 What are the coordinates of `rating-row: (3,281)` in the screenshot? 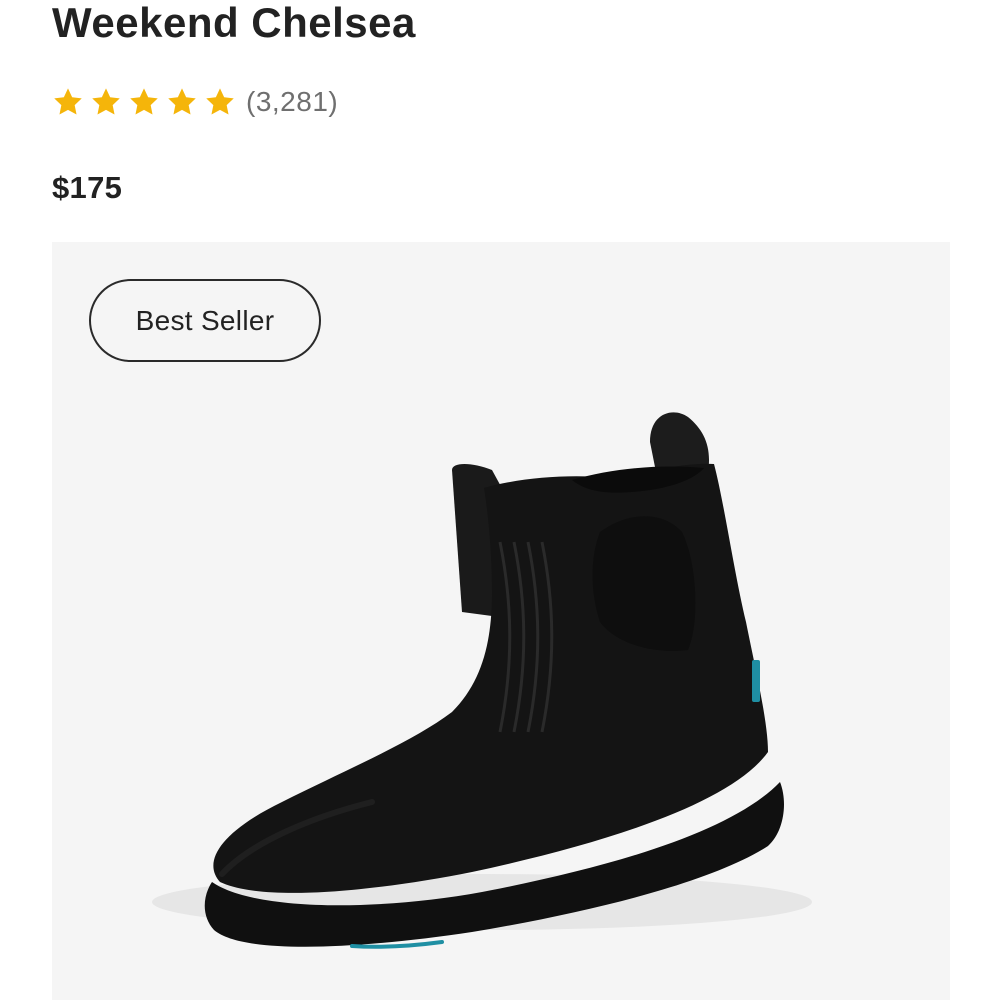 It's located at (195, 102).